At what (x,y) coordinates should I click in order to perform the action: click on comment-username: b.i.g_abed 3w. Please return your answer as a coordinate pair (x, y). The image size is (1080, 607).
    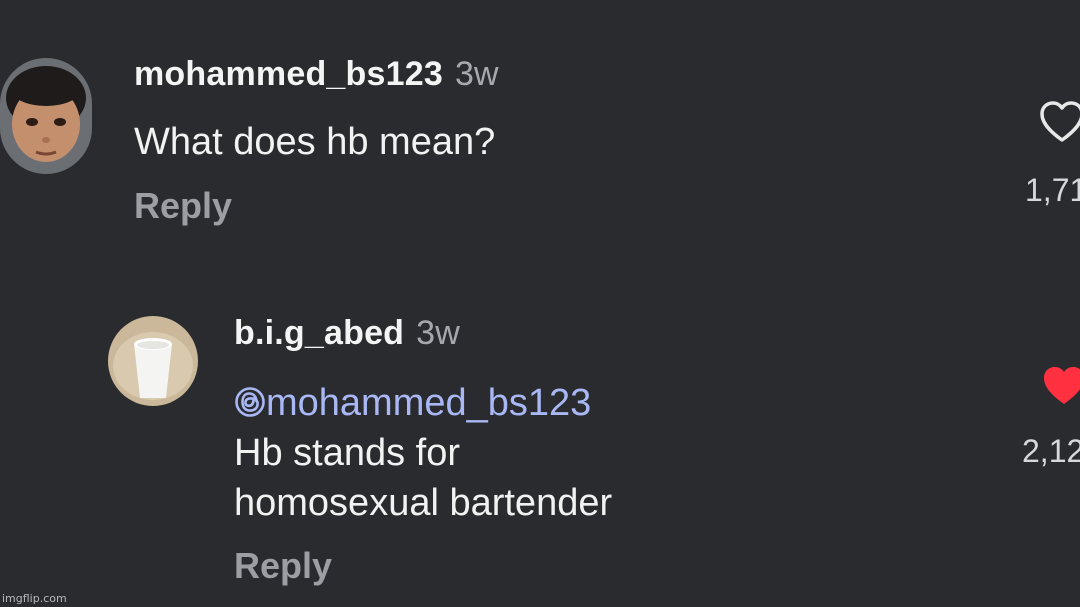
    Looking at the image, I should click on (347, 333).